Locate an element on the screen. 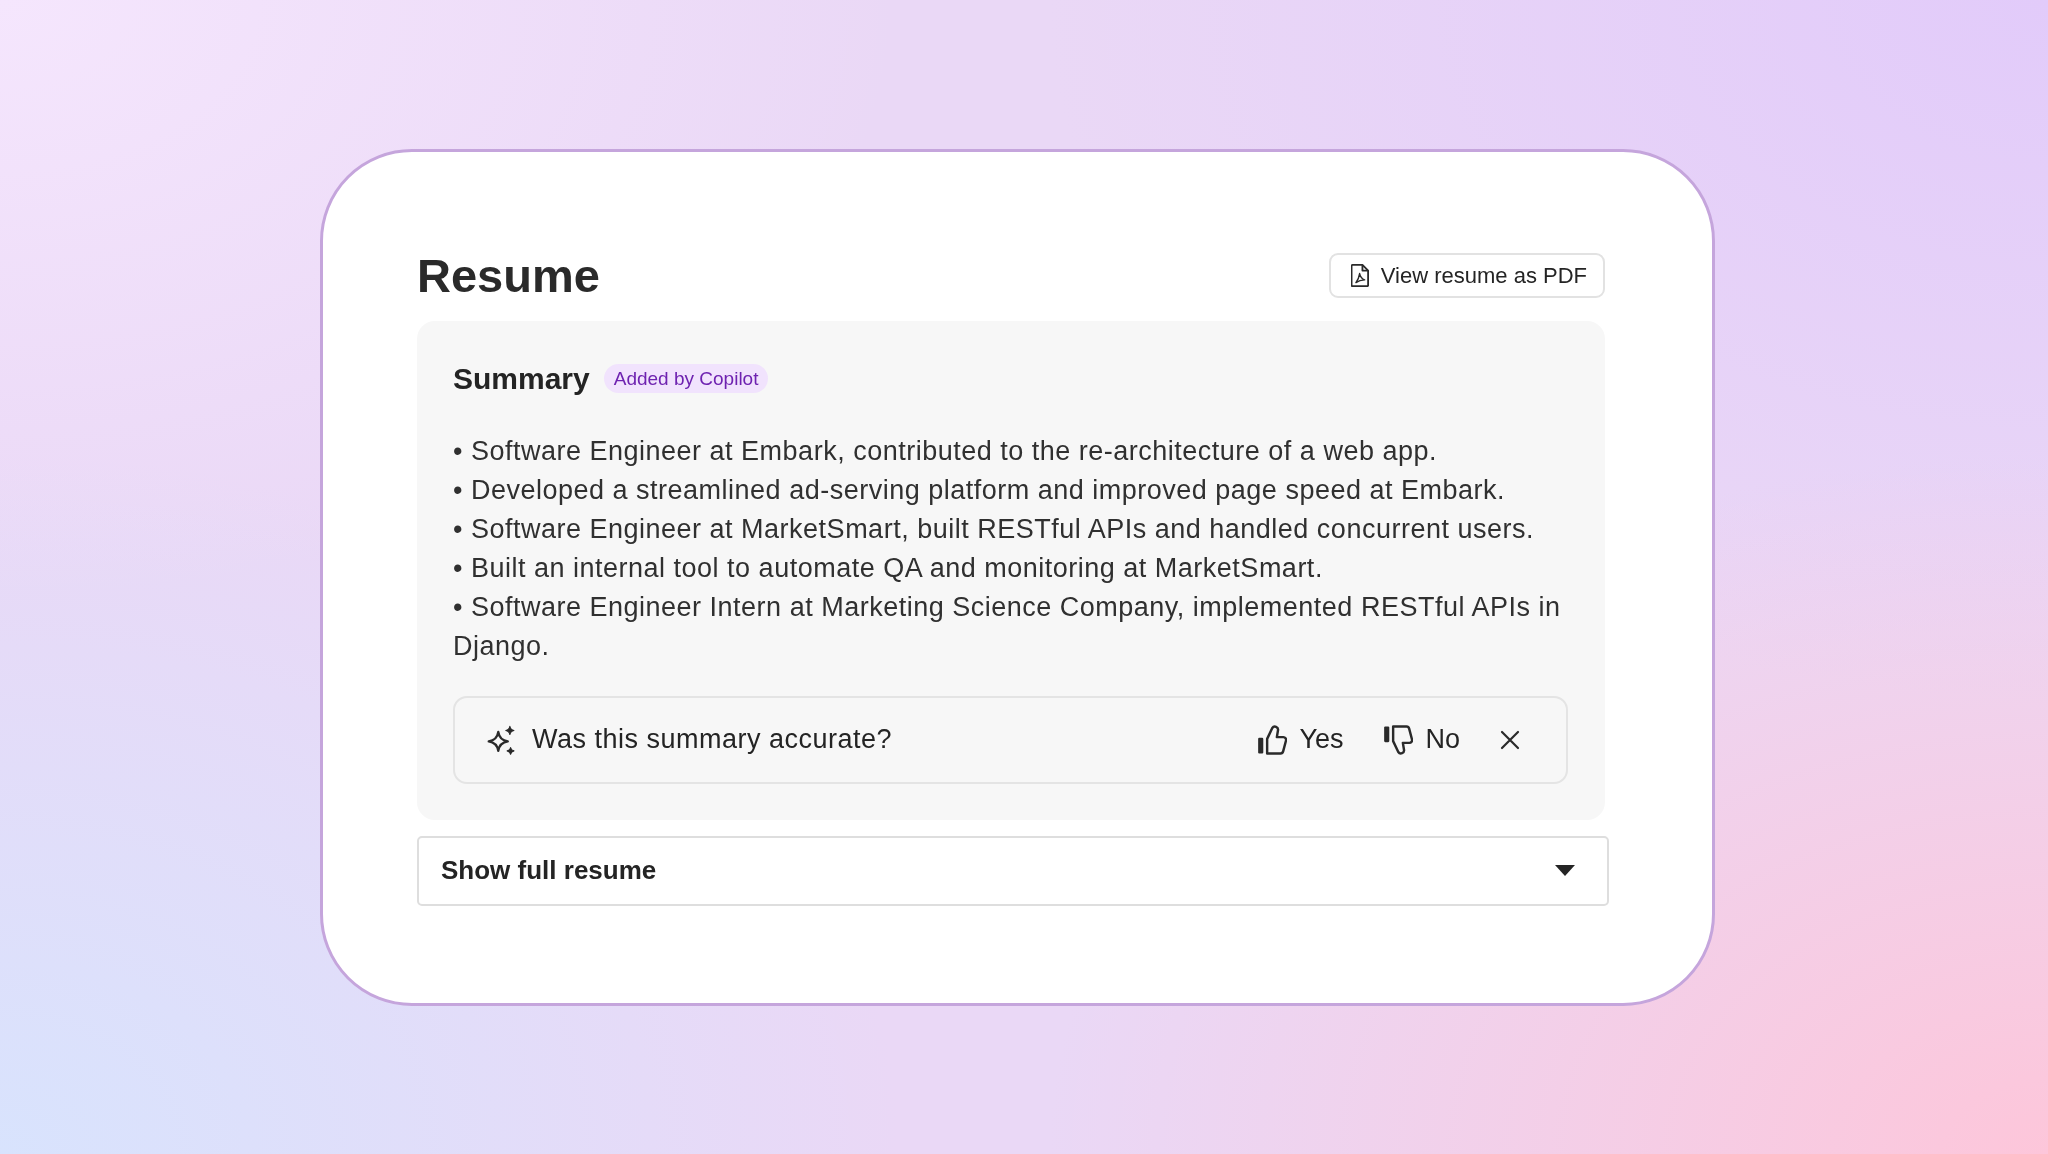 This screenshot has height=1154, width=2048. close-button is located at coordinates (1510, 739).